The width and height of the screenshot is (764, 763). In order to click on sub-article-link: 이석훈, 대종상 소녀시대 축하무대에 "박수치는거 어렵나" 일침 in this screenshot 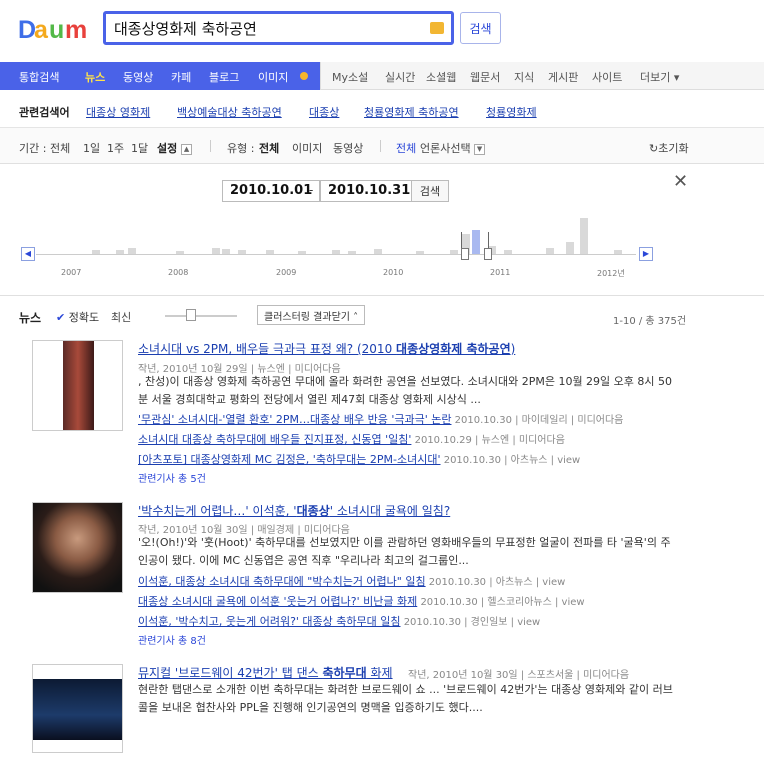, I will do `click(282, 581)`.